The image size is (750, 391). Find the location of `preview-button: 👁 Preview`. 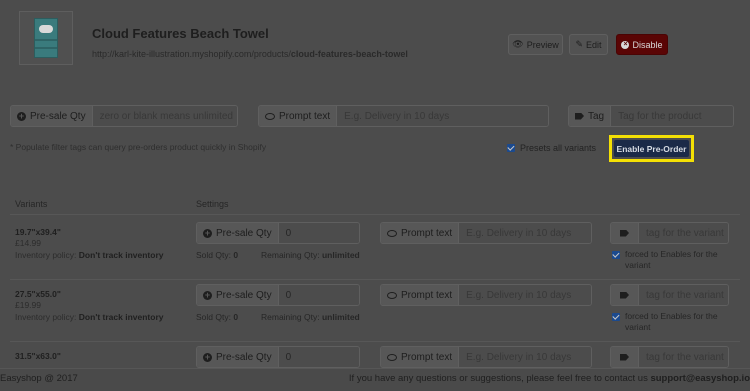

preview-button: 👁 Preview is located at coordinates (535, 44).